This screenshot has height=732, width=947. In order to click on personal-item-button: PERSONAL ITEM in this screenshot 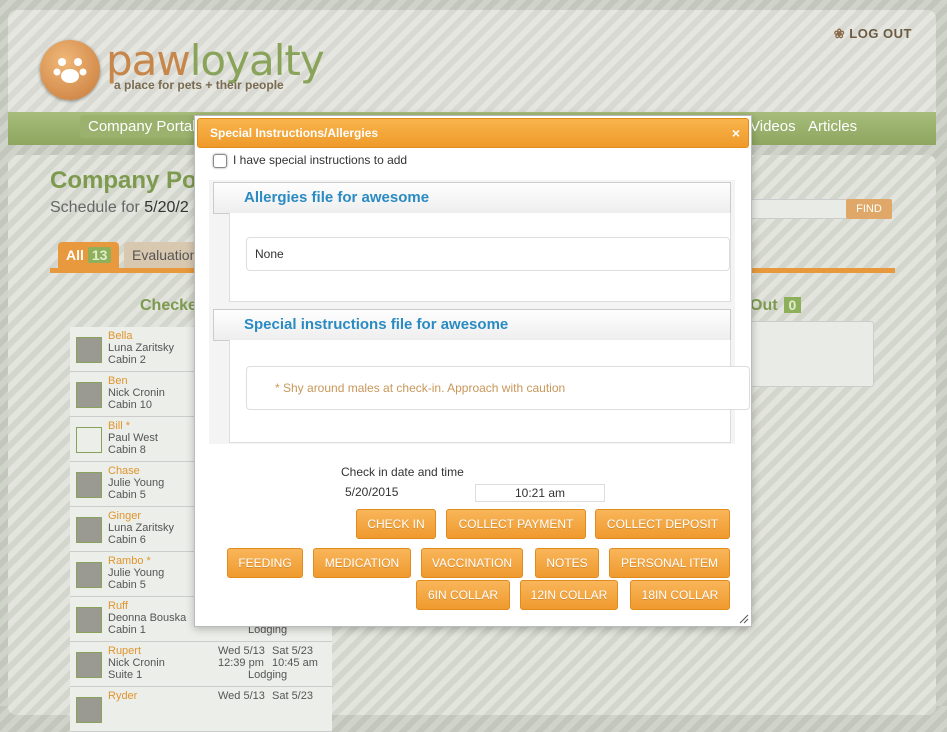, I will do `click(669, 563)`.